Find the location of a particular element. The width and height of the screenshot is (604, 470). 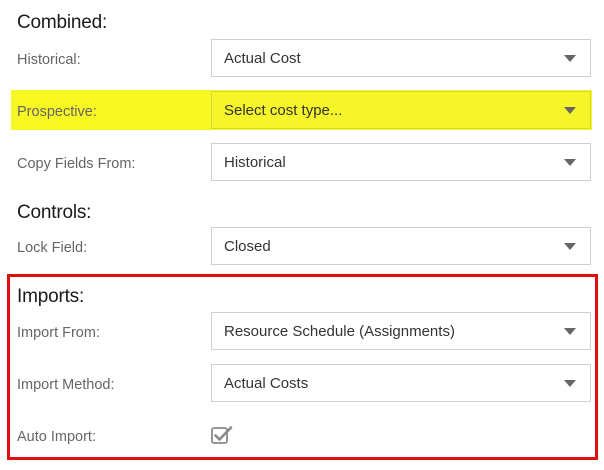

lock-field-select: Closed is located at coordinates (401, 246).